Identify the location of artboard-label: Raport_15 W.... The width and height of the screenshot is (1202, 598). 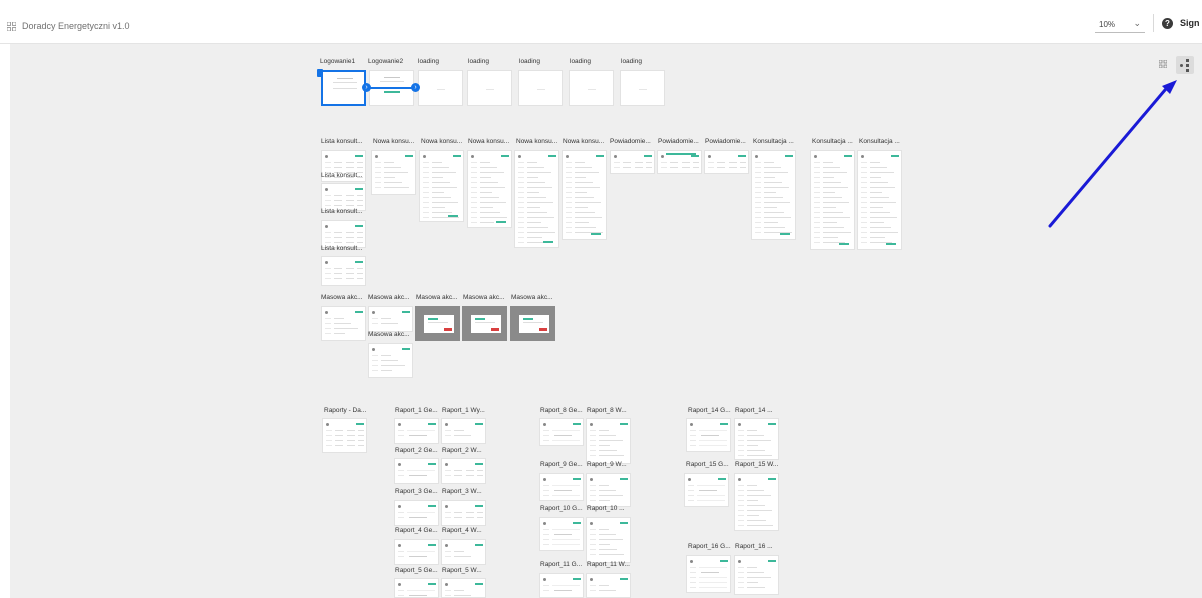
(756, 464).